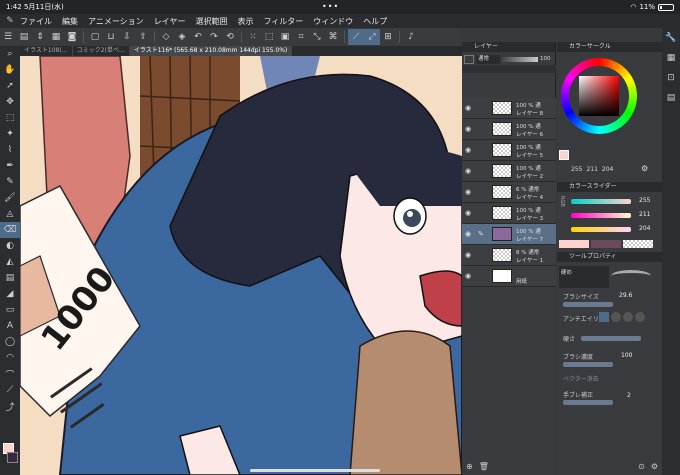 The image size is (680, 475). What do you see at coordinates (56, 37) in the screenshot?
I see `grid-icon: ▦` at bounding box center [56, 37].